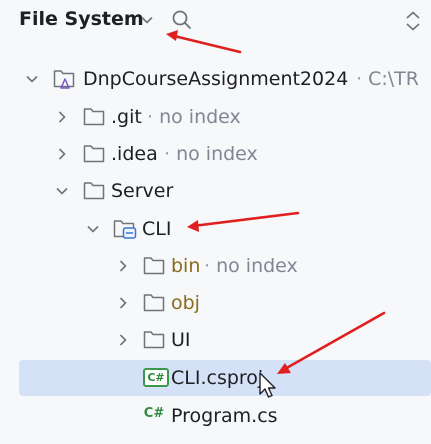 The height and width of the screenshot is (444, 431). I want to click on expand-collapse-icon, so click(413, 21).